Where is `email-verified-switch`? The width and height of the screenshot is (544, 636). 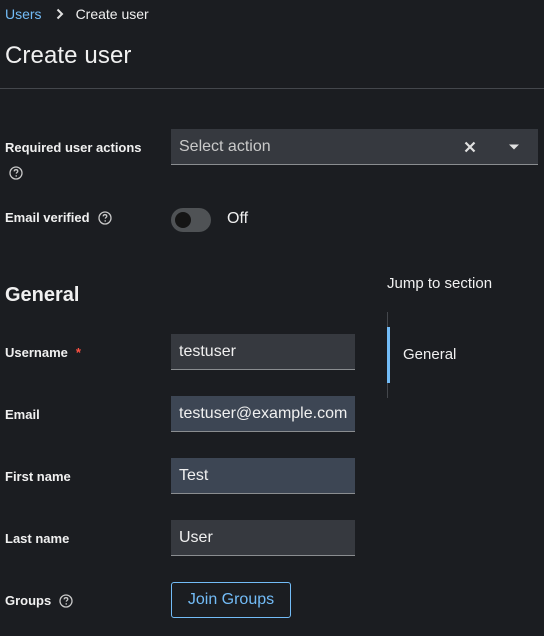 email-verified-switch is located at coordinates (191, 220).